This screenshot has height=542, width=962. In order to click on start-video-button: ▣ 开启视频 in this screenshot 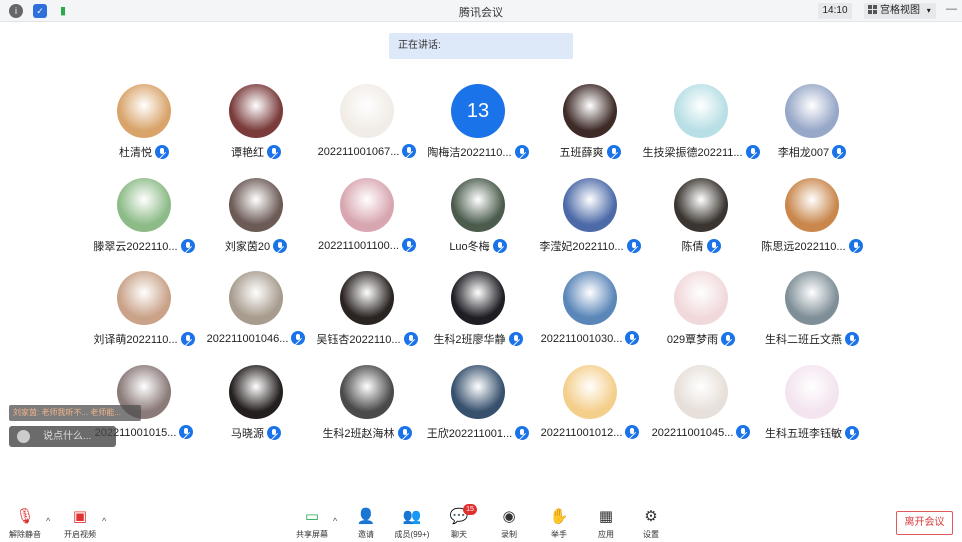, I will do `click(80, 524)`.